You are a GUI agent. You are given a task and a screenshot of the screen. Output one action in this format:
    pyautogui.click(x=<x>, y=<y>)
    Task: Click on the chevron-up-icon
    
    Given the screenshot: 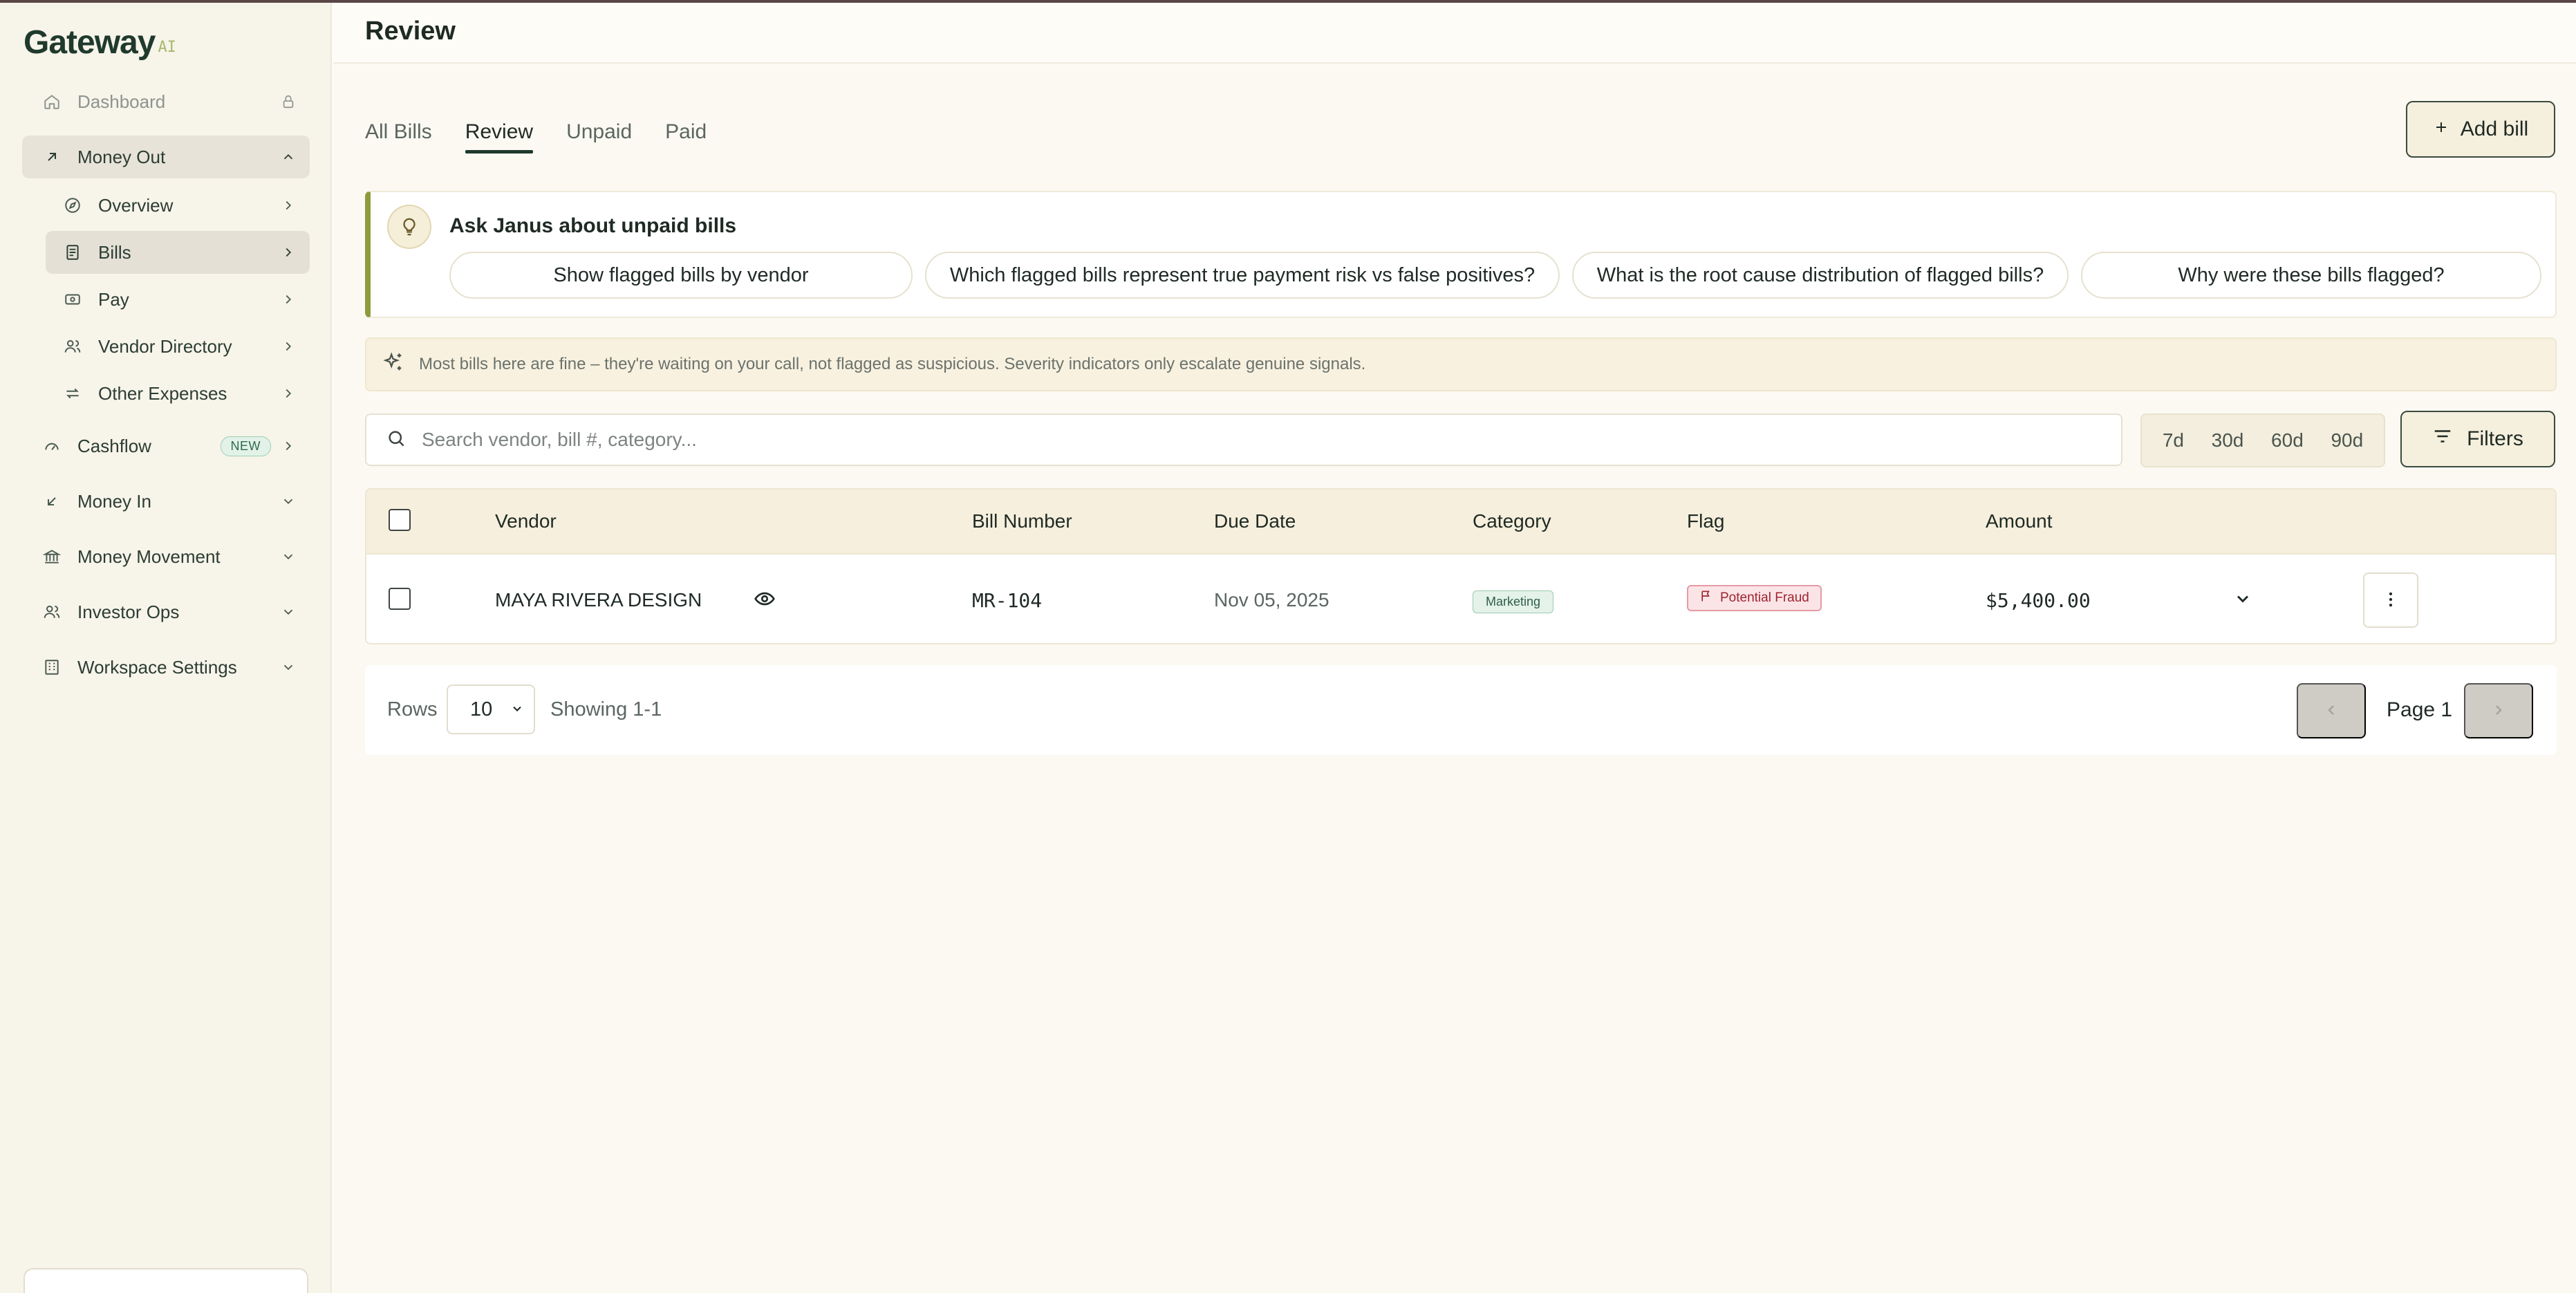 What is the action you would take?
    pyautogui.click(x=288, y=157)
    